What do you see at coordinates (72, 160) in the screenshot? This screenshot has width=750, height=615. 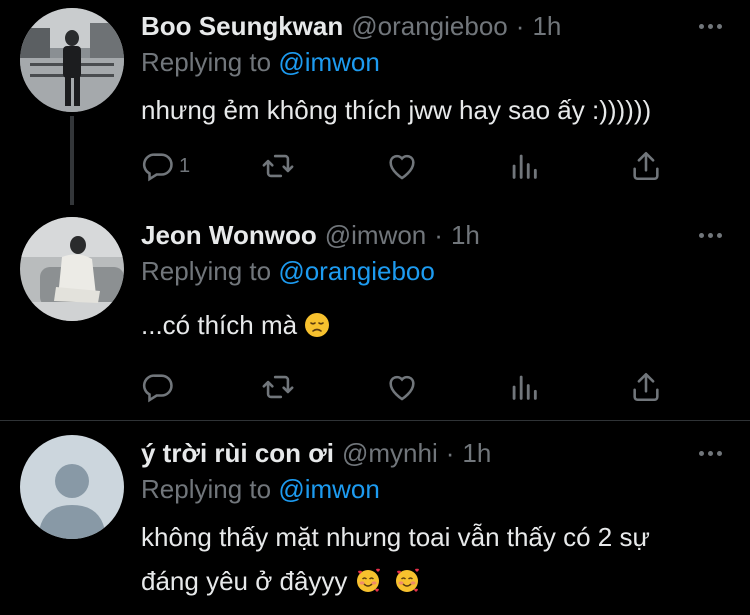 I see `thread-line` at bounding box center [72, 160].